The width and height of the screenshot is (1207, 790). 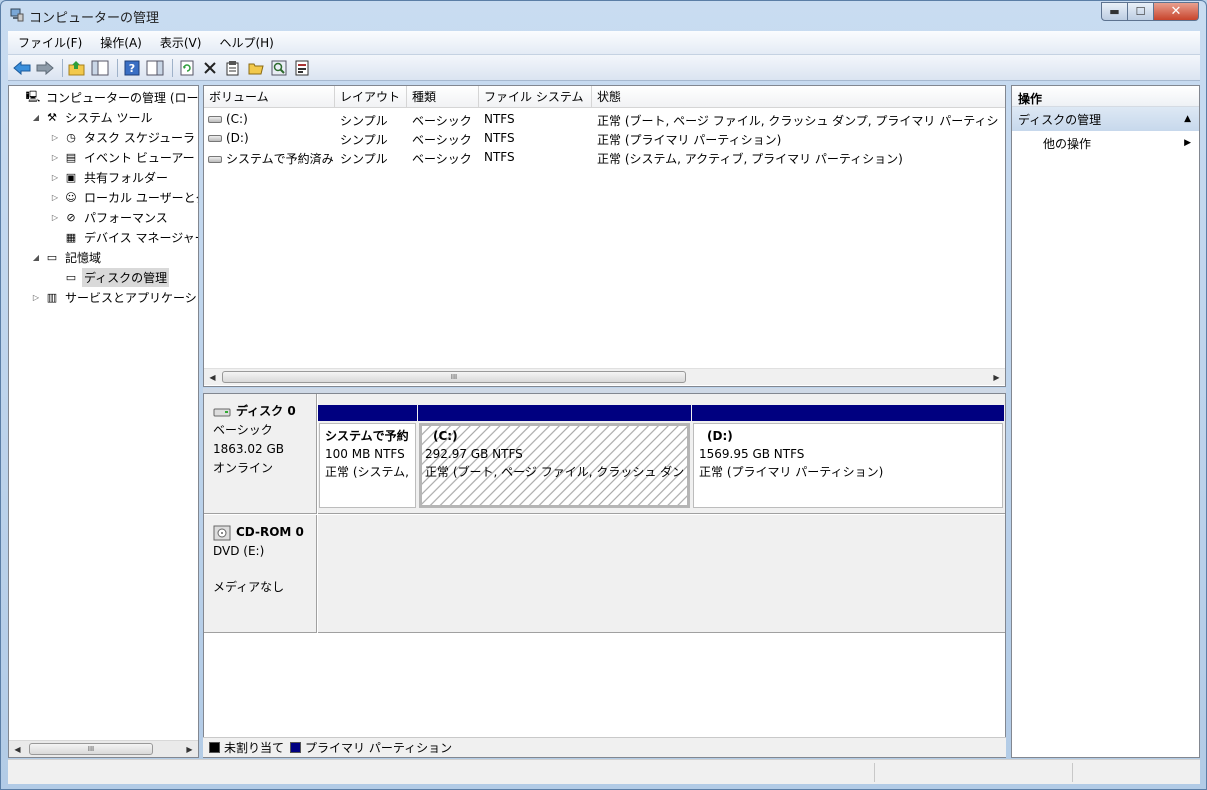 I want to click on search-button, so click(x=279, y=68).